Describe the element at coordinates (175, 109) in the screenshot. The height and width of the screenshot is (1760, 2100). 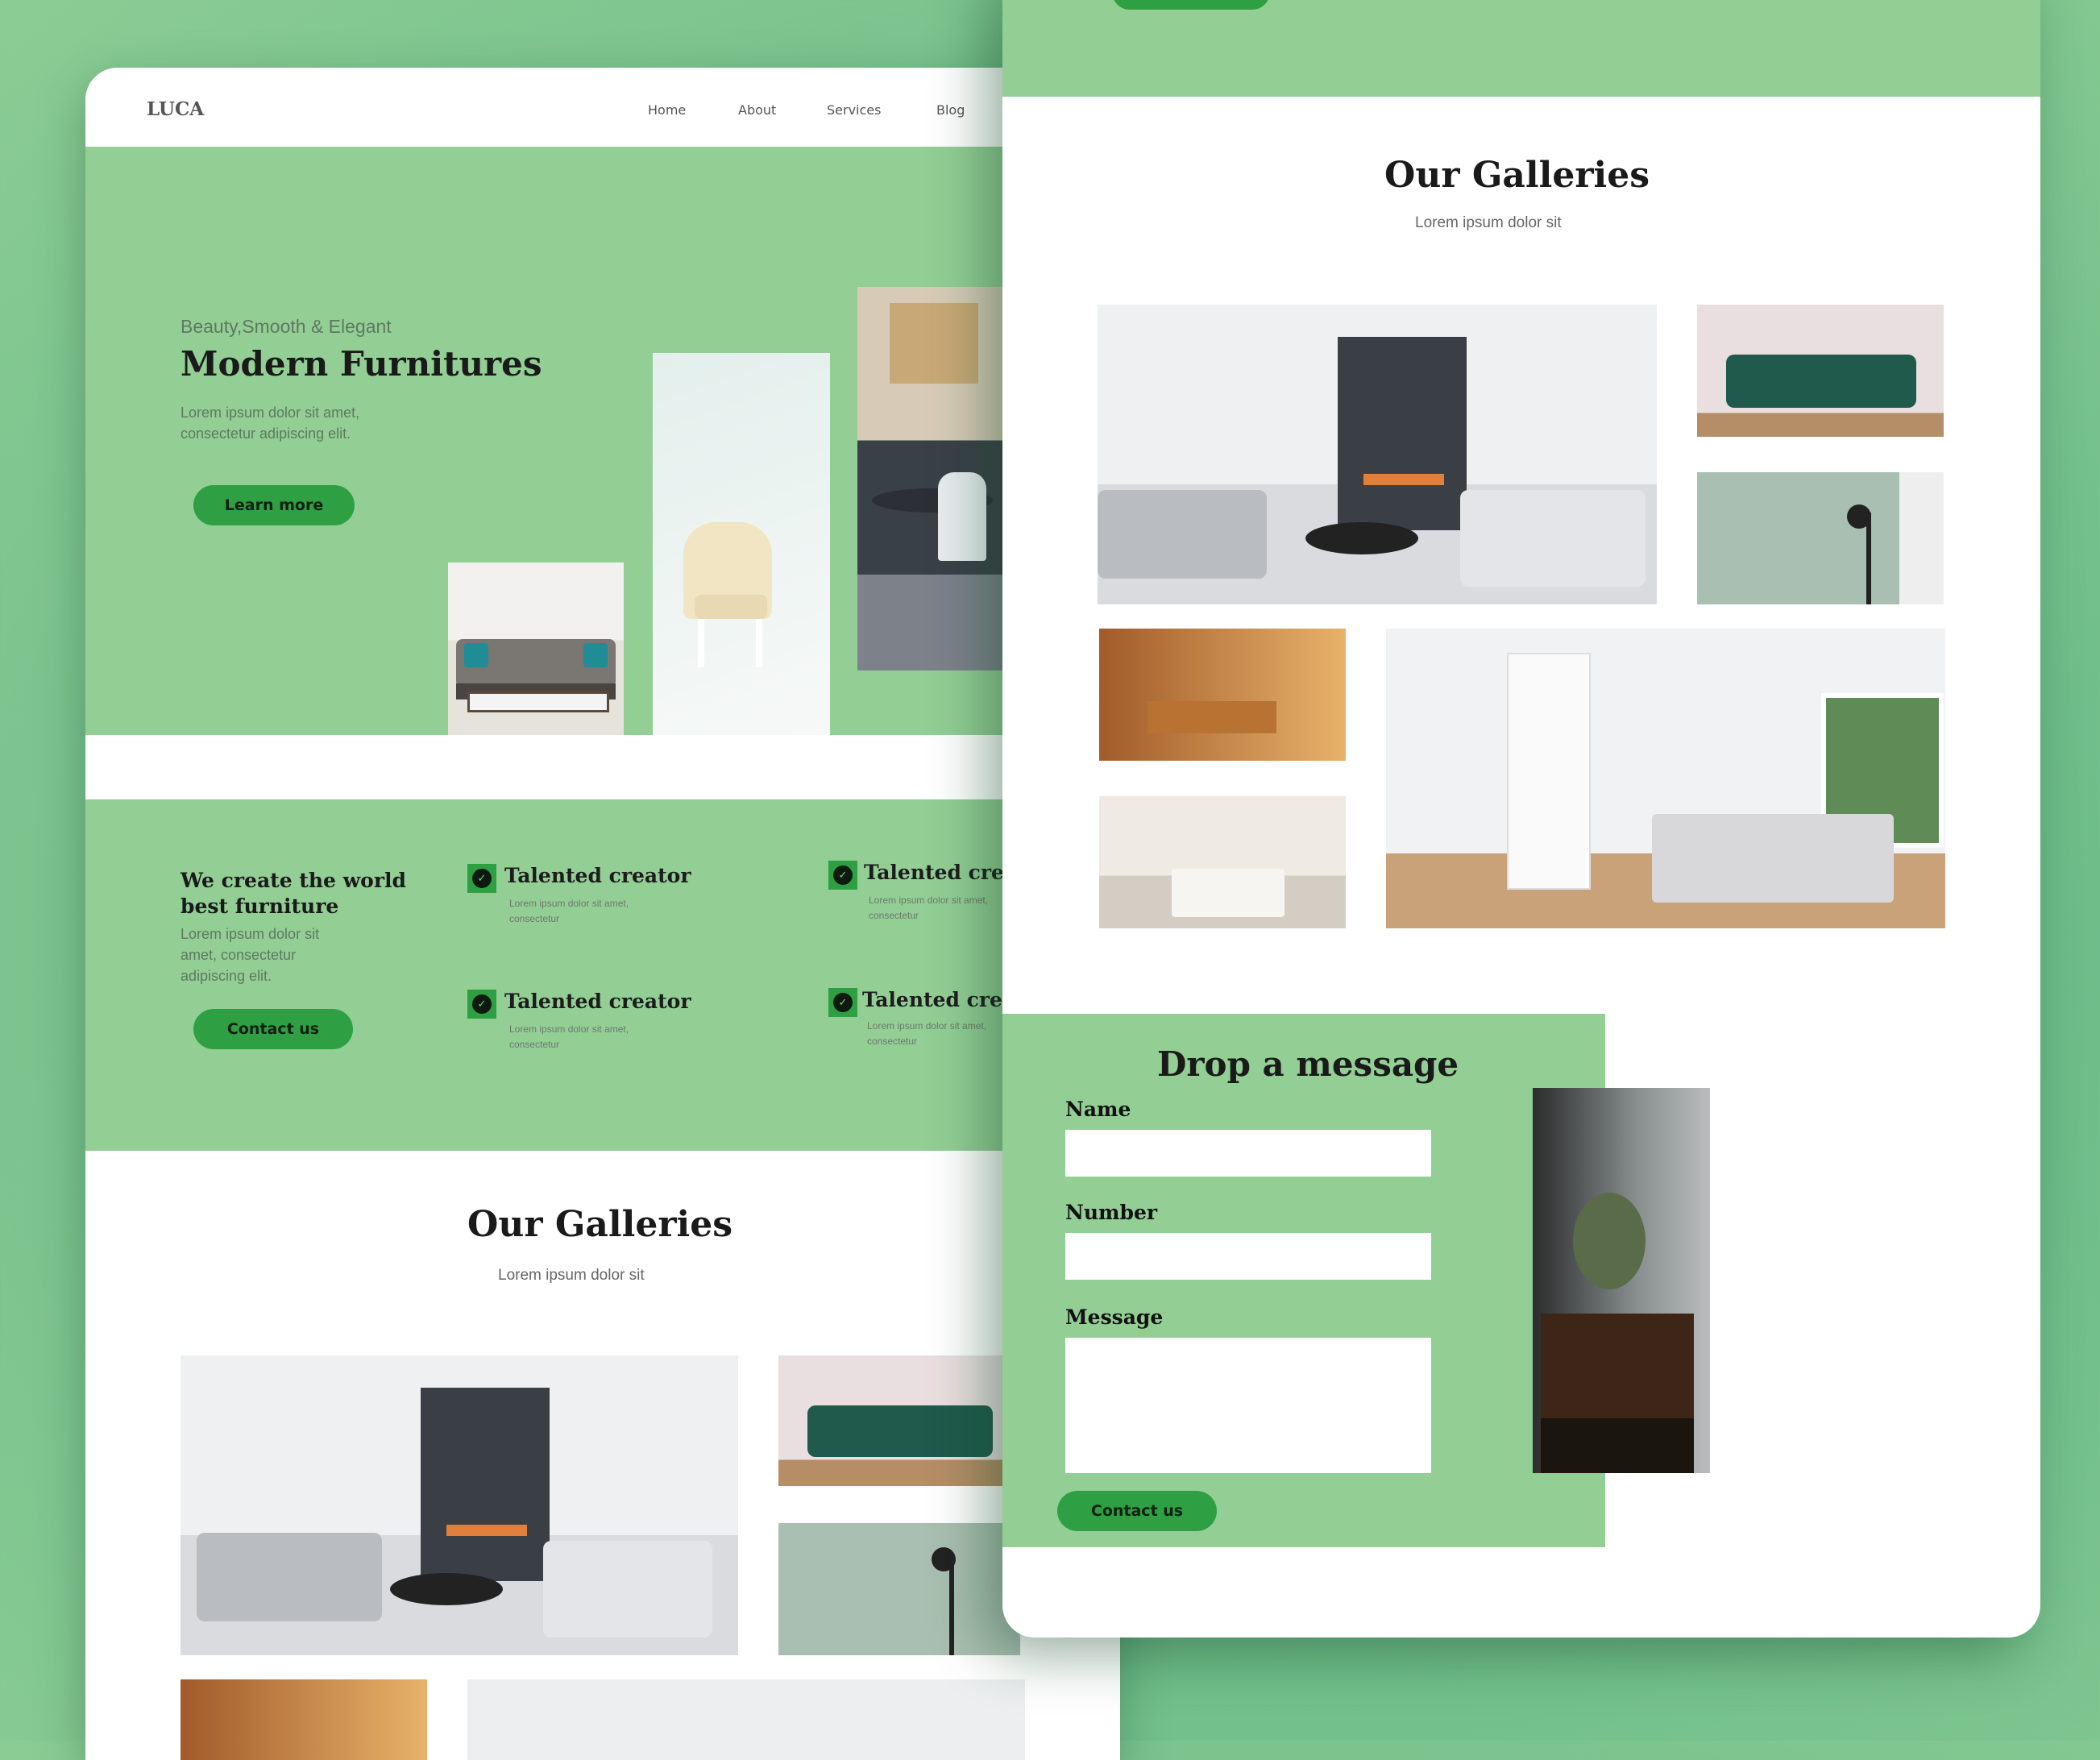
I see `brand-logo: LUCA` at that location.